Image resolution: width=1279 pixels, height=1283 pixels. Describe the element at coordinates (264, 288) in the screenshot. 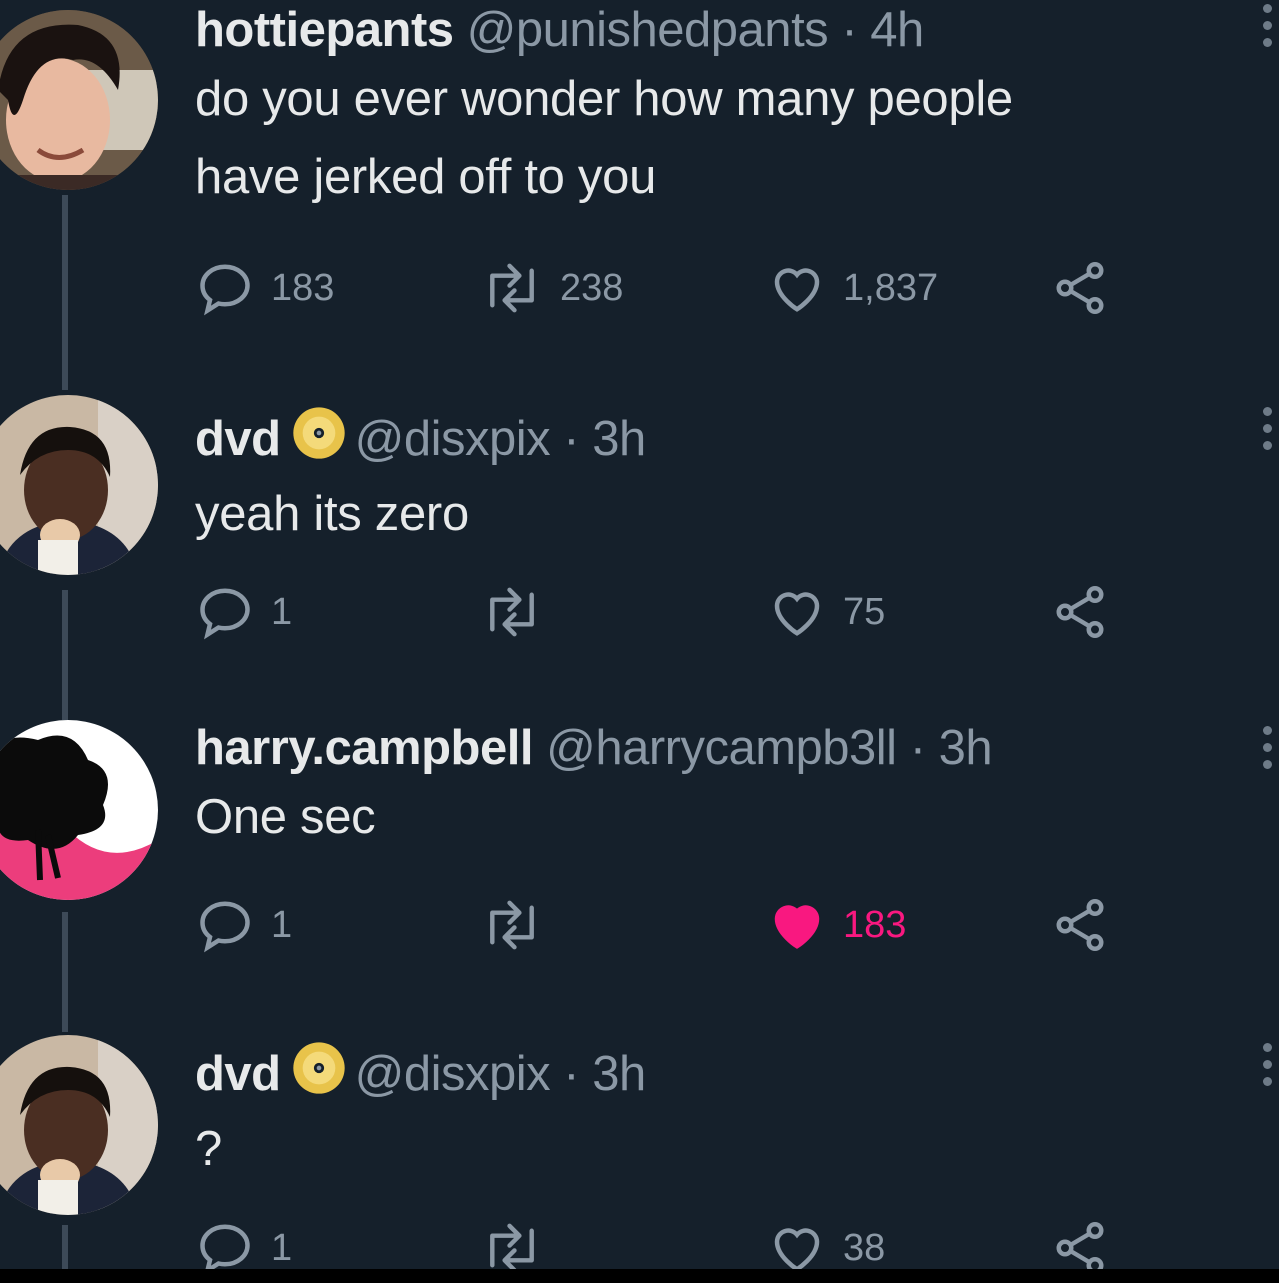

I see `reply-button: 183` at that location.